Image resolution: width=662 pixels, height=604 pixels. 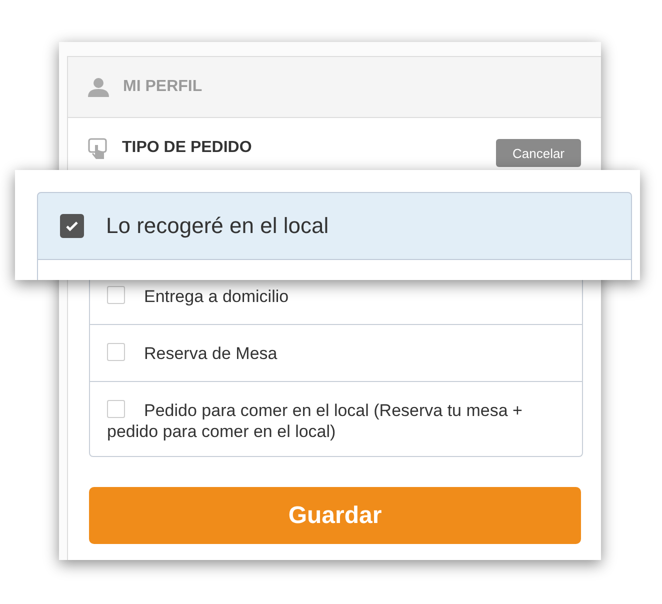 What do you see at coordinates (334, 226) in the screenshot?
I see `selected-option: Lo recogeré en el local` at bounding box center [334, 226].